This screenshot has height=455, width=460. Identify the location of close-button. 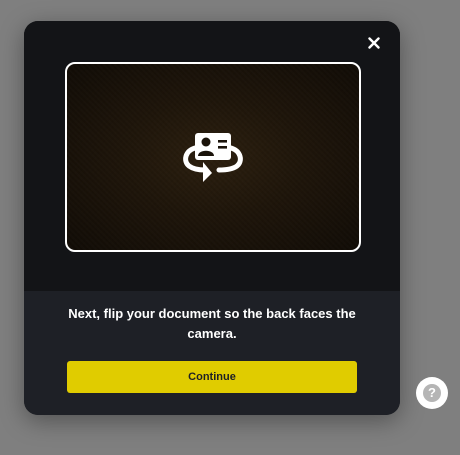
(374, 43).